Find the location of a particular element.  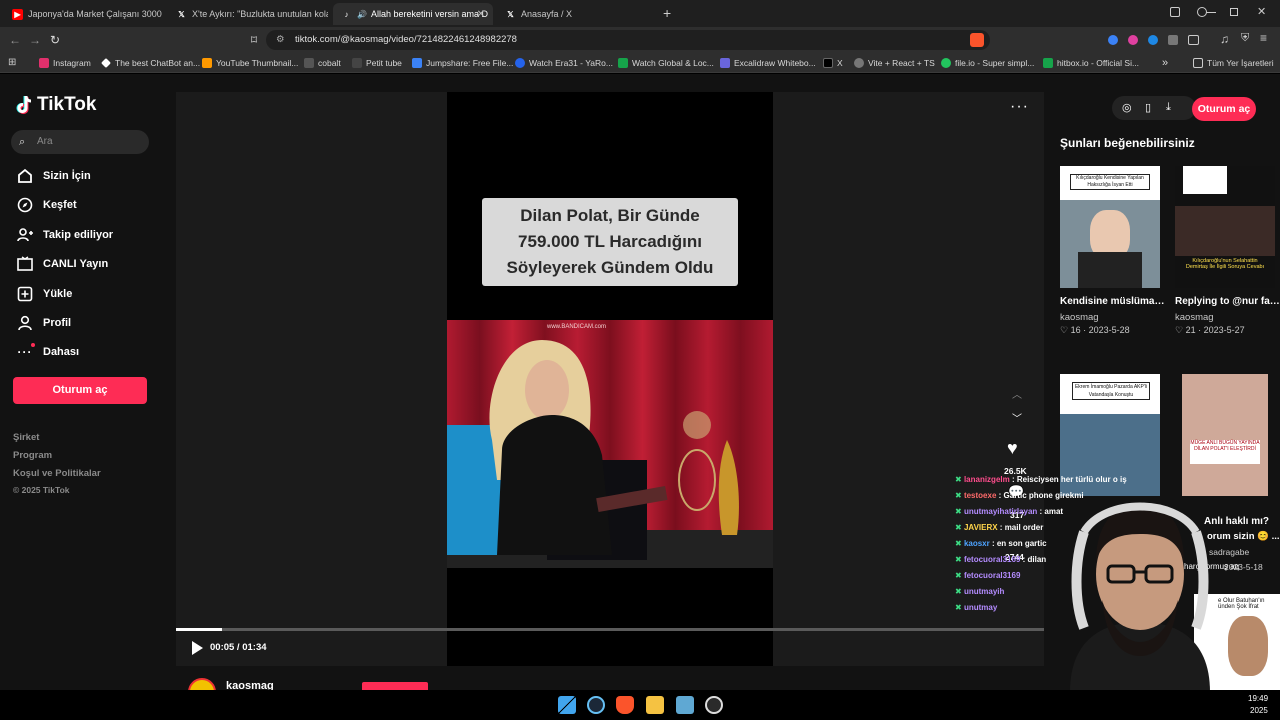

tiktok-logo: TikTok is located at coordinates (56, 105).